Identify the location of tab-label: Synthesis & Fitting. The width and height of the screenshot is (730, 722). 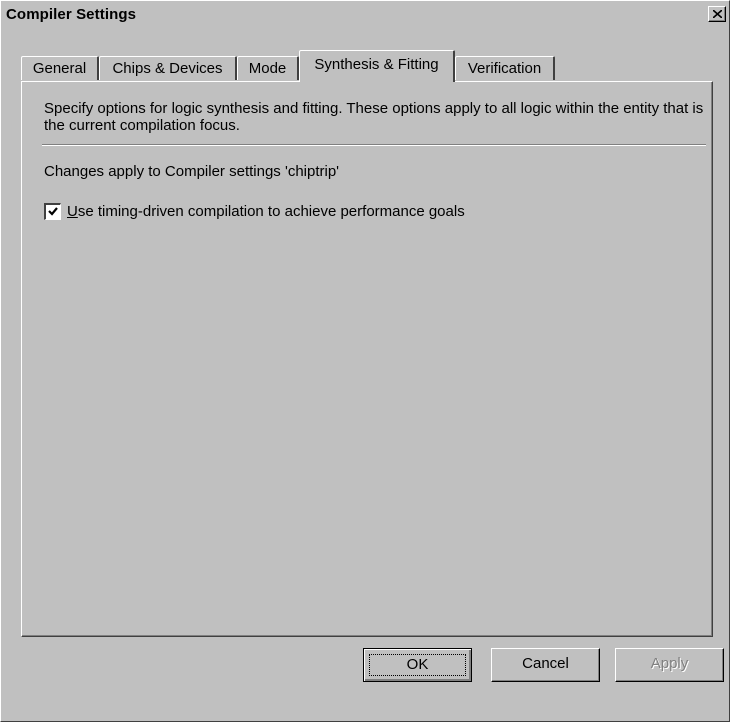
(376, 64).